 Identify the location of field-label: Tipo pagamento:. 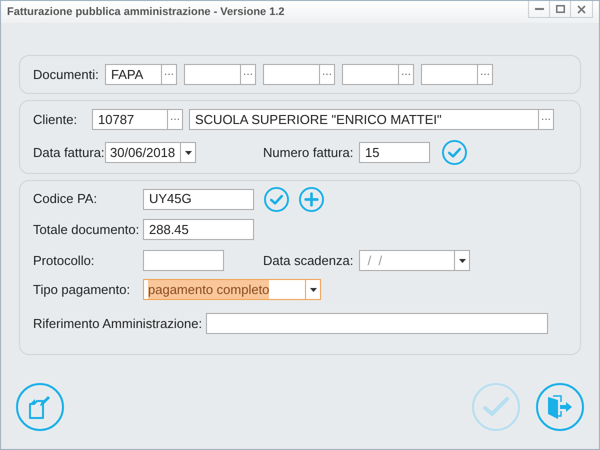
(82, 289).